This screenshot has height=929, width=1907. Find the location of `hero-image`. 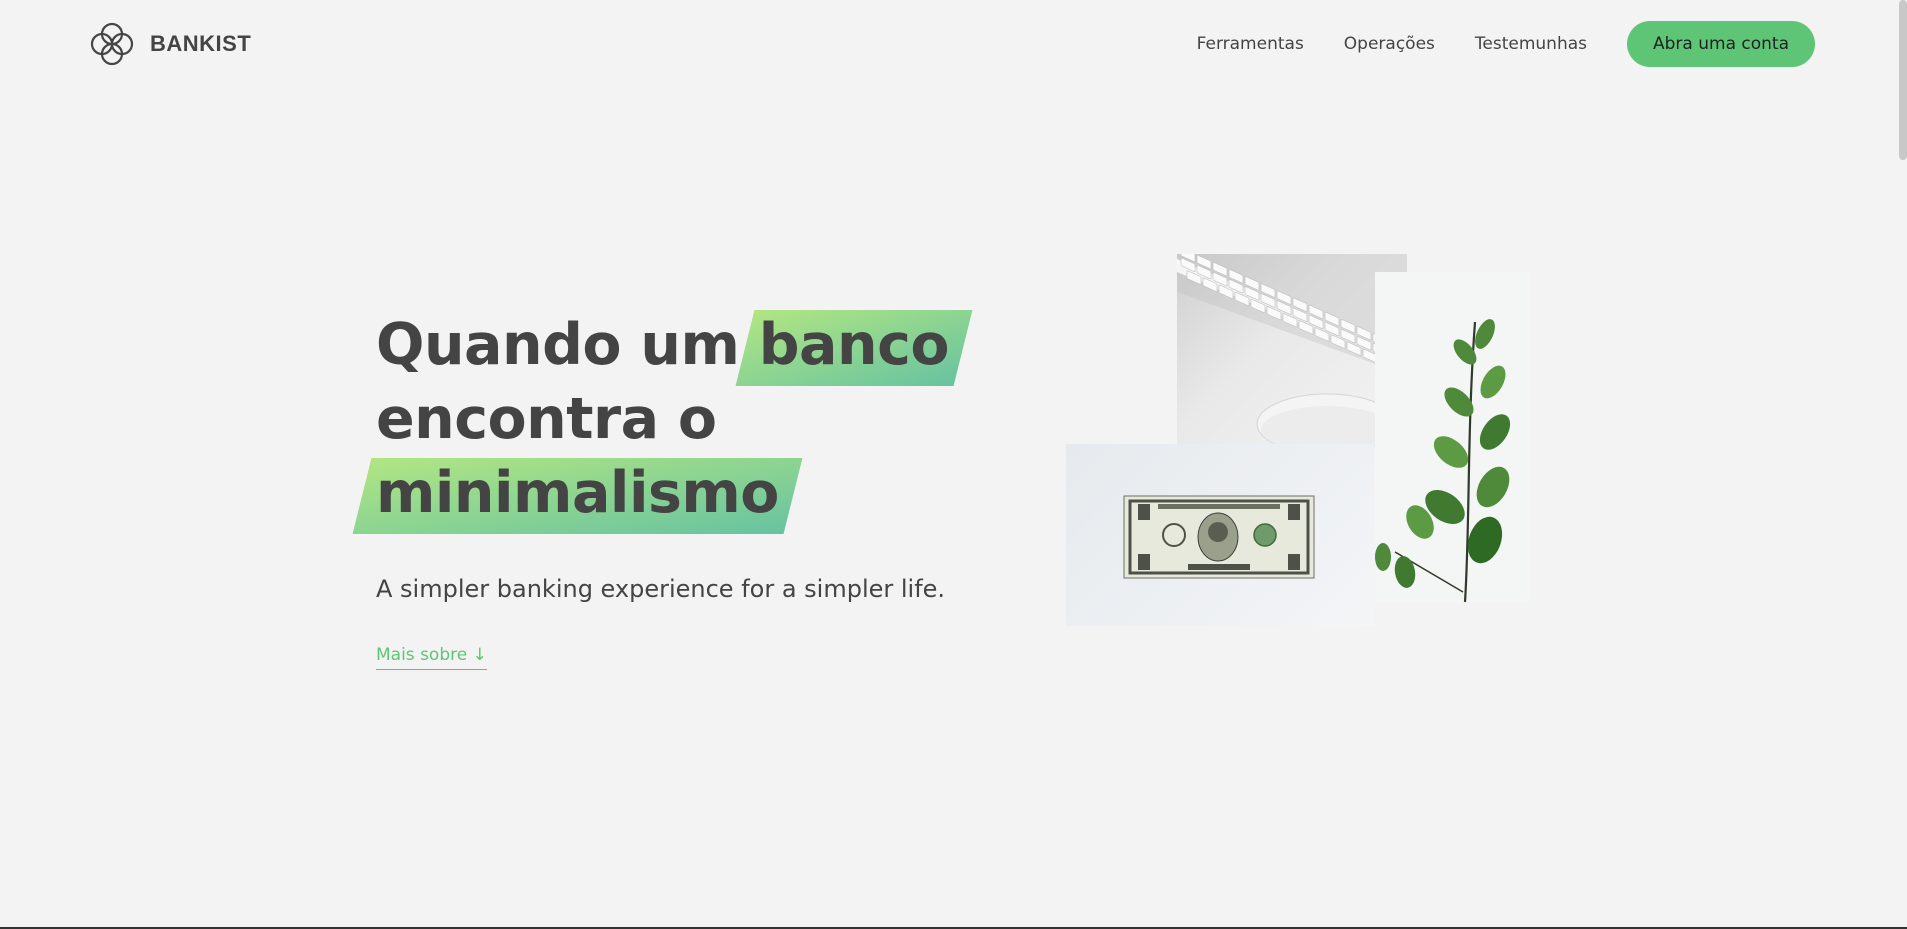

hero-image is located at coordinates (1297, 440).